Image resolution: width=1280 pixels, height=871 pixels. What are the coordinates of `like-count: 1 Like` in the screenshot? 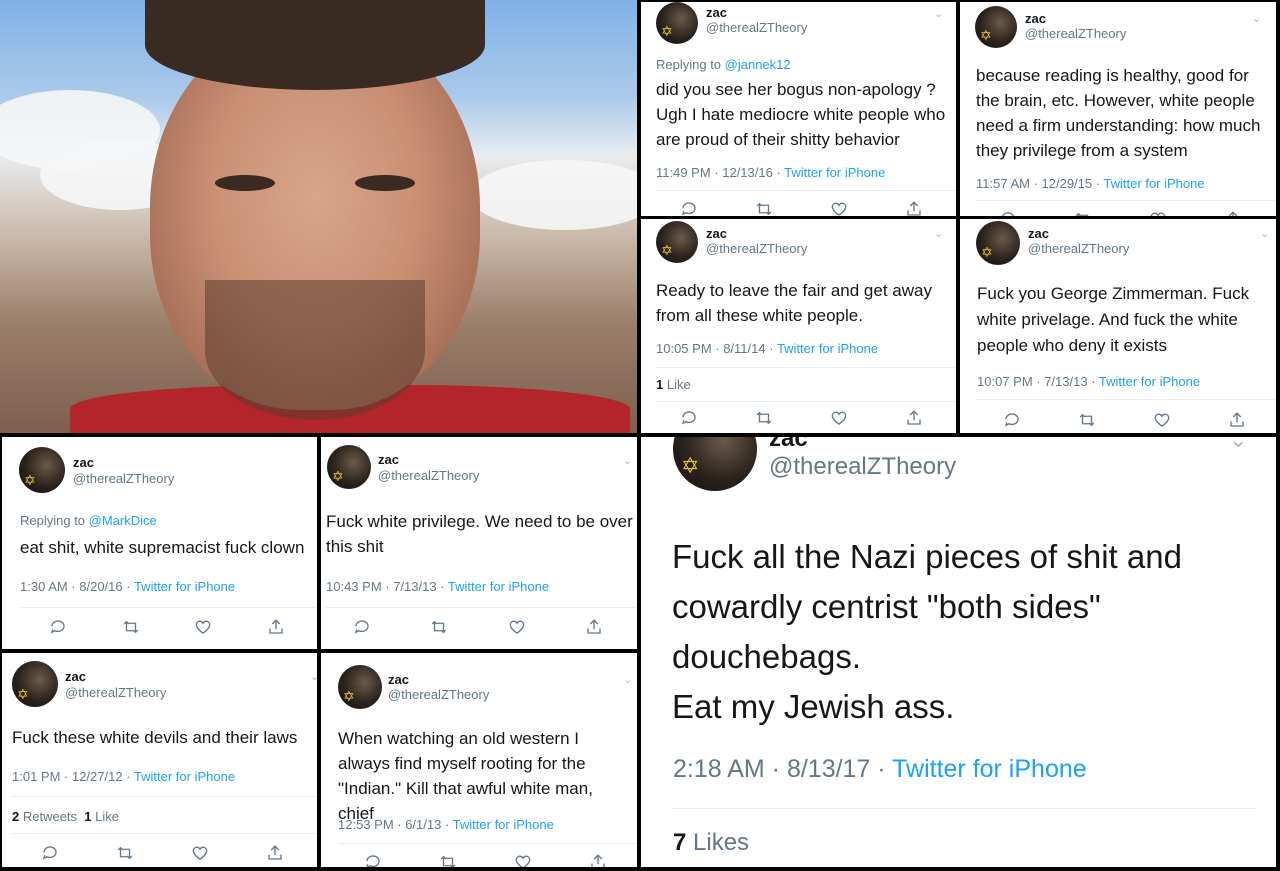 It's located at (673, 384).